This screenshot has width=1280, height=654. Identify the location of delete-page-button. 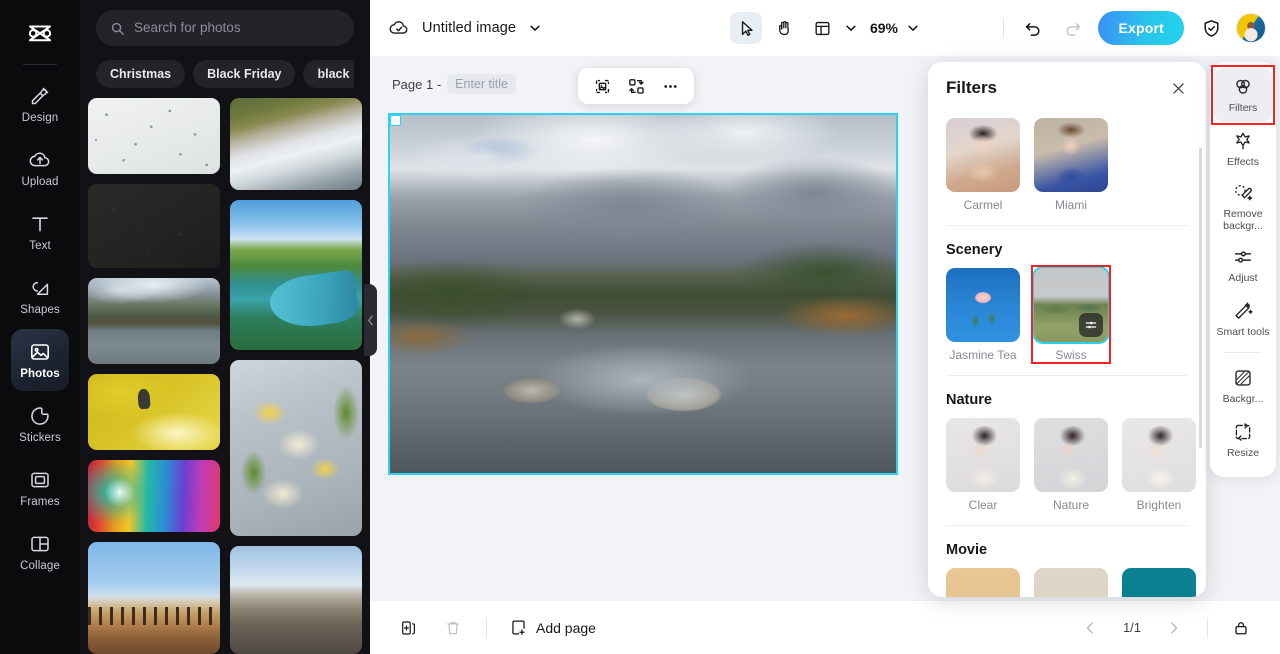
(453, 628).